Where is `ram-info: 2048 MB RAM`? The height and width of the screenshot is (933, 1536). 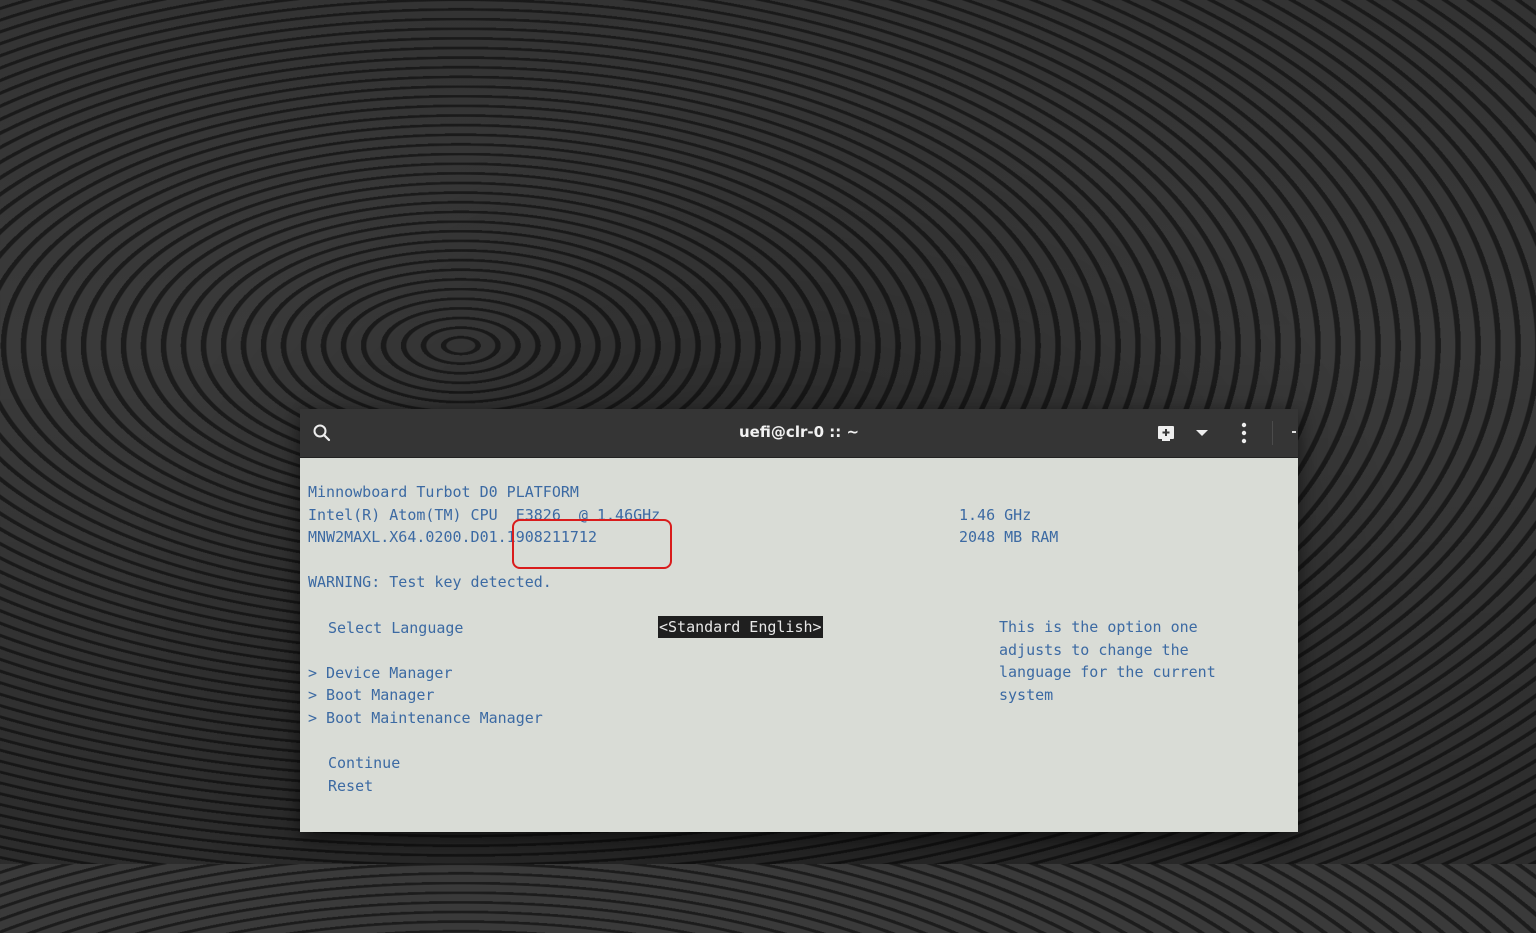 ram-info: 2048 MB RAM is located at coordinates (1009, 537).